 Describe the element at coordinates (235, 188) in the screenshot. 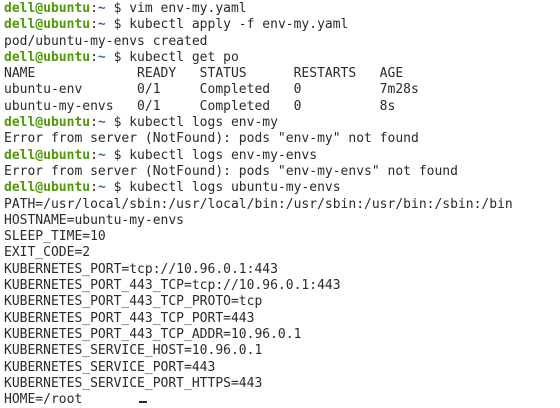

I see `command-text: kubectl logs ubuntu-my-envs` at that location.